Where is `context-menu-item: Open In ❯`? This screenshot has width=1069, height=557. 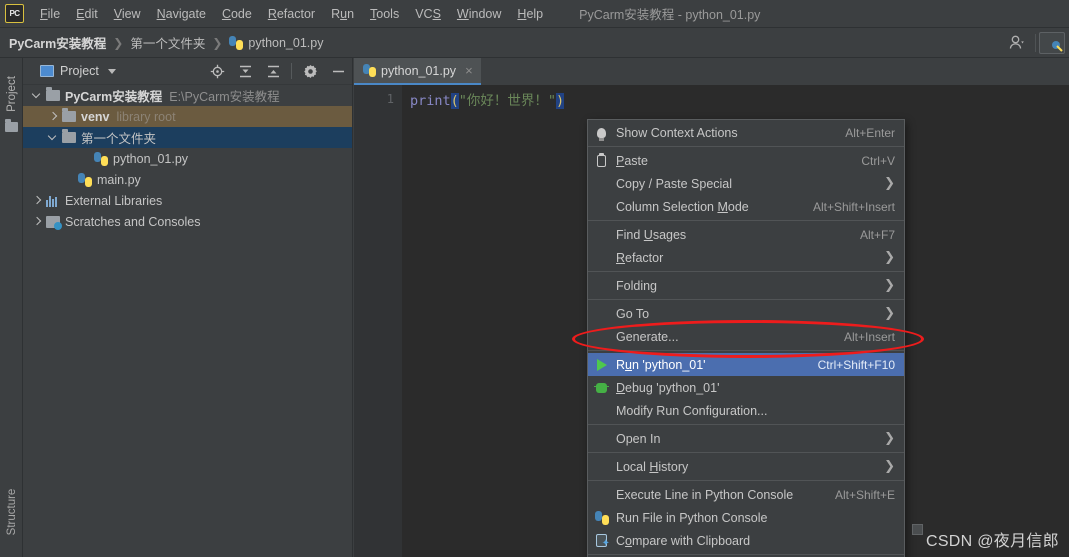
context-menu-item: Open In ❯ is located at coordinates (746, 438).